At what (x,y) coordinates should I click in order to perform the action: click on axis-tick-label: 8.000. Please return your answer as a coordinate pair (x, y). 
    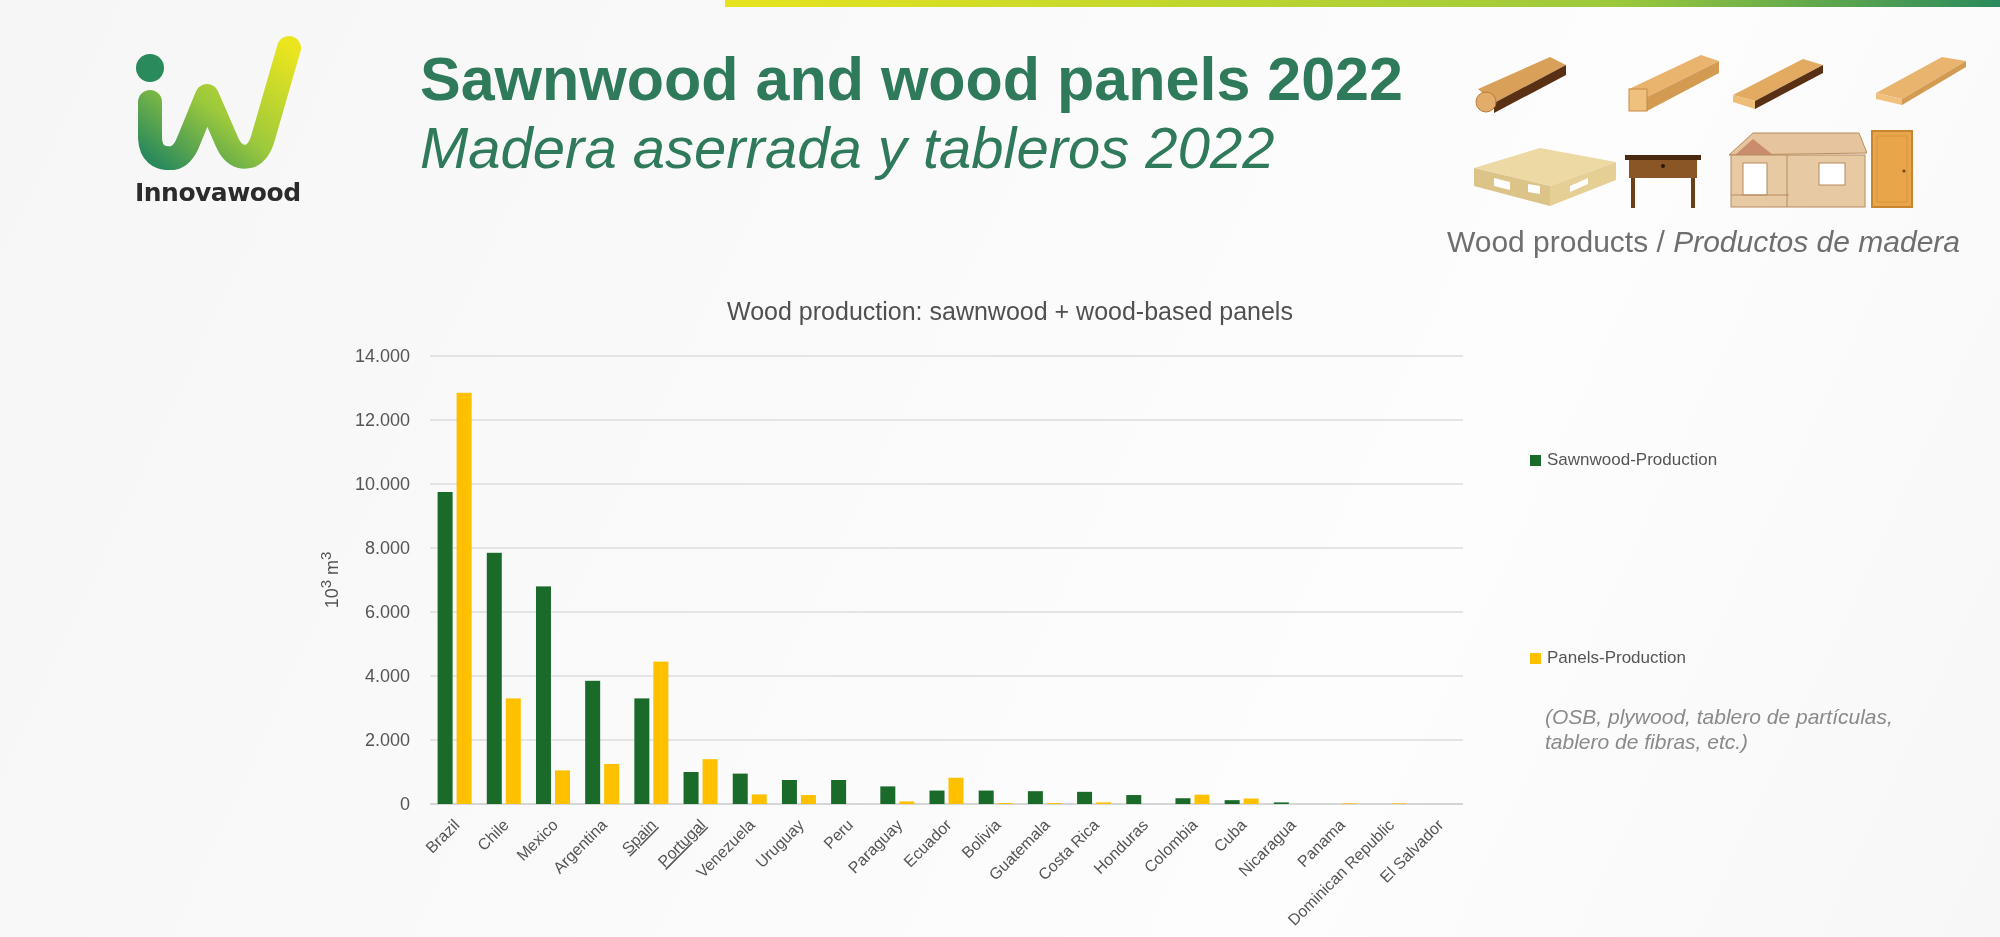
    Looking at the image, I should click on (387, 548).